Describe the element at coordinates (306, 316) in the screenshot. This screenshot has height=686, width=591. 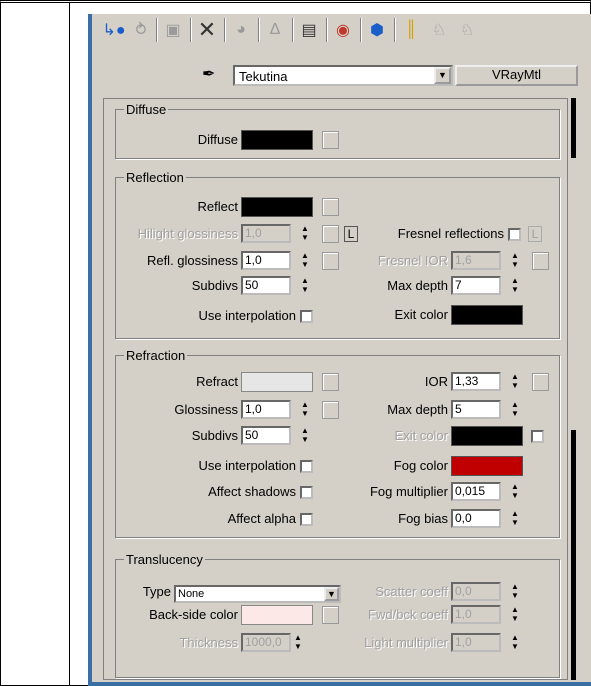
I see `reflection-interpolation-checkbox` at that location.